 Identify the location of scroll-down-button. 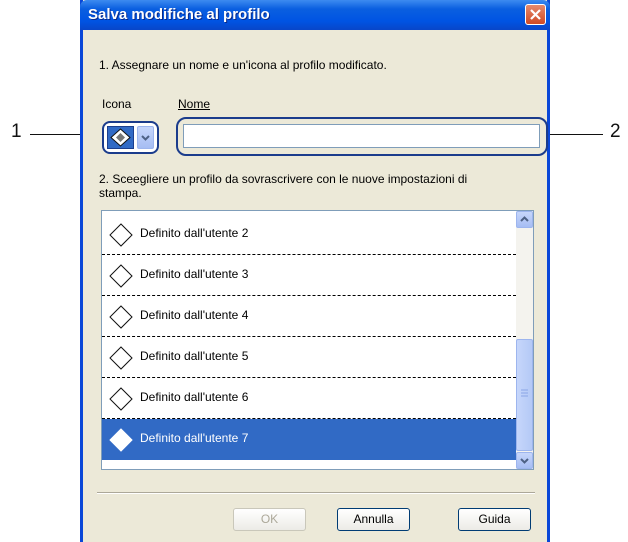
(524, 460).